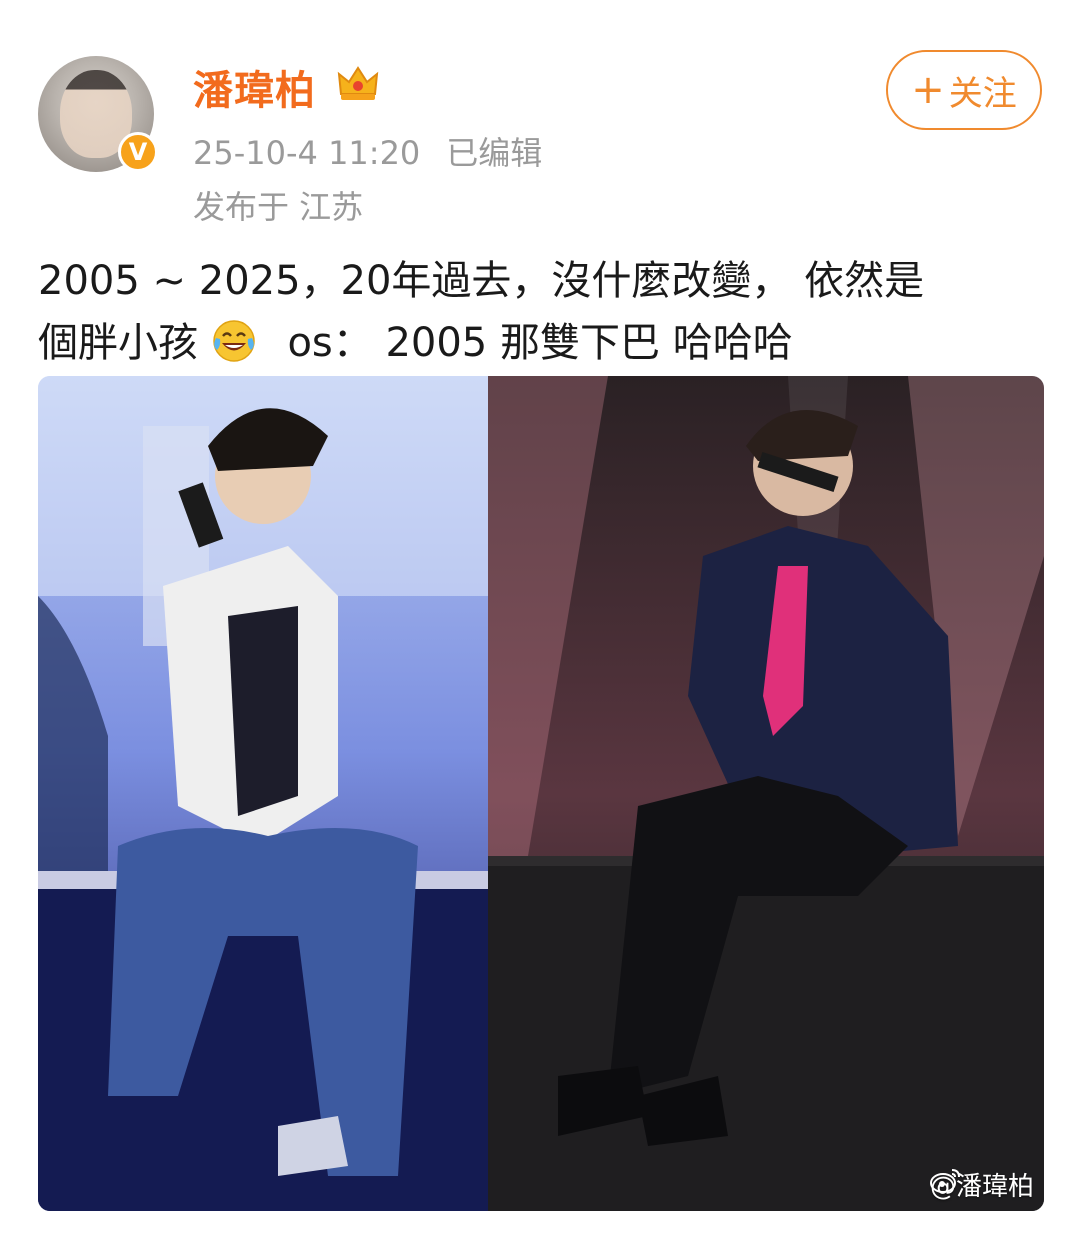 The height and width of the screenshot is (1252, 1080). What do you see at coordinates (481, 281) in the screenshot?
I see `post-text-line-1: 2005 ~ 2025，20年過去，沒什麼改變， 依然是` at bounding box center [481, 281].